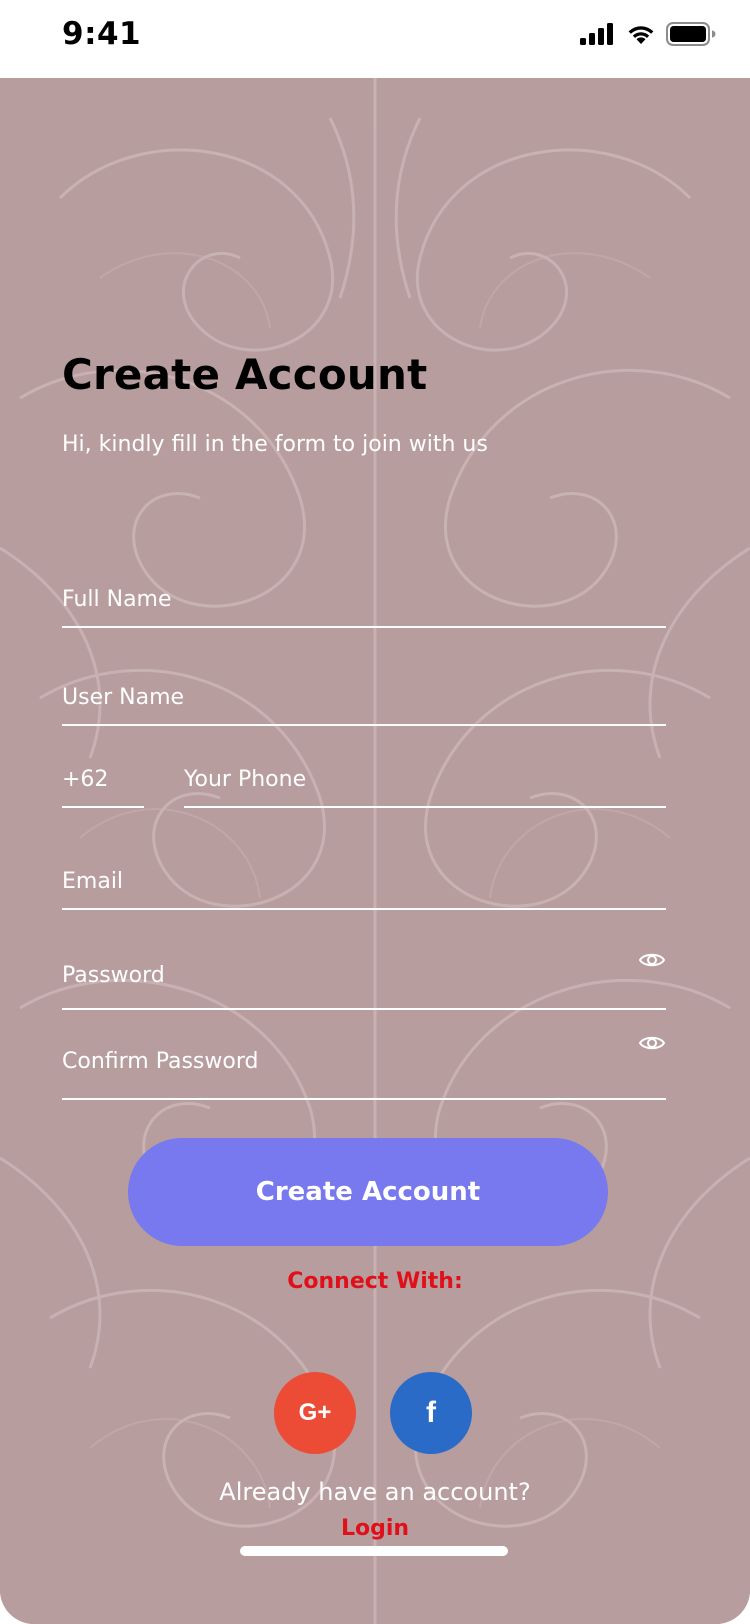 This screenshot has width=750, height=1624. Describe the element at coordinates (332, 1061) in the screenshot. I see `confirm-password-input` at that location.